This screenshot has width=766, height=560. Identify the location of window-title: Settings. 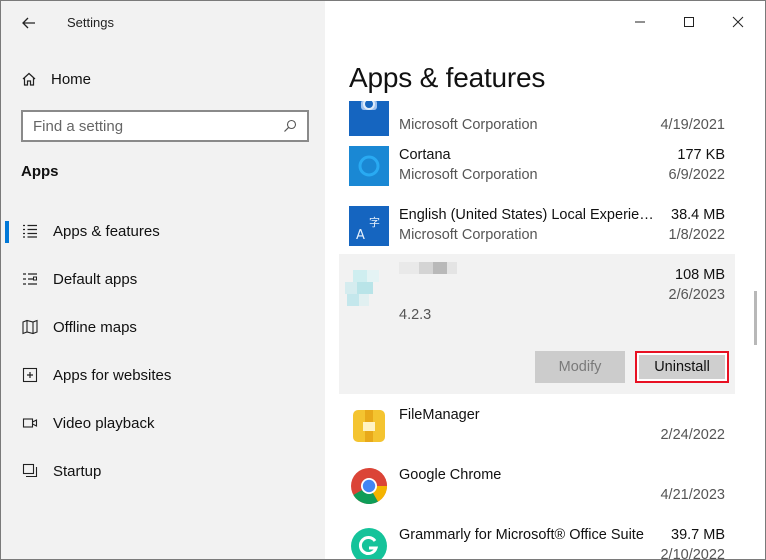
(90, 22).